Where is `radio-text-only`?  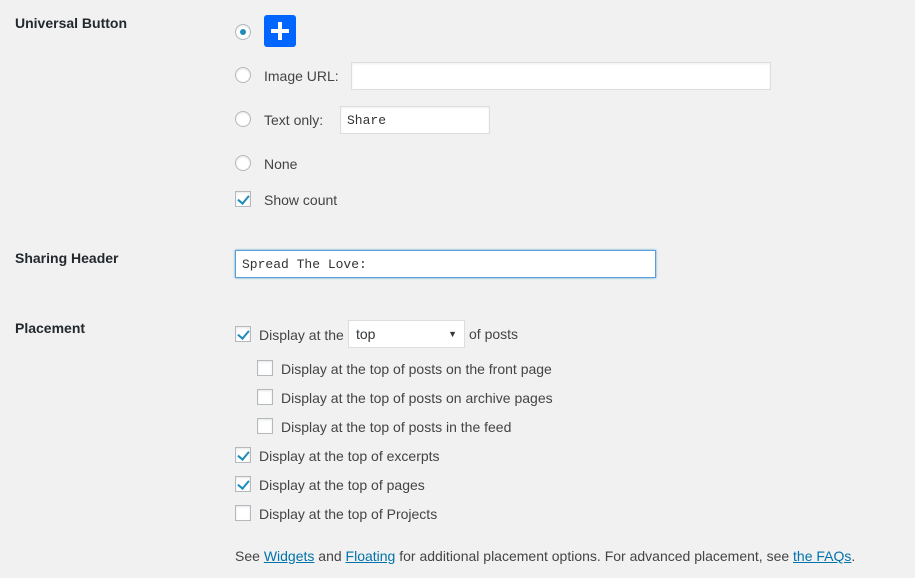 radio-text-only is located at coordinates (243, 119).